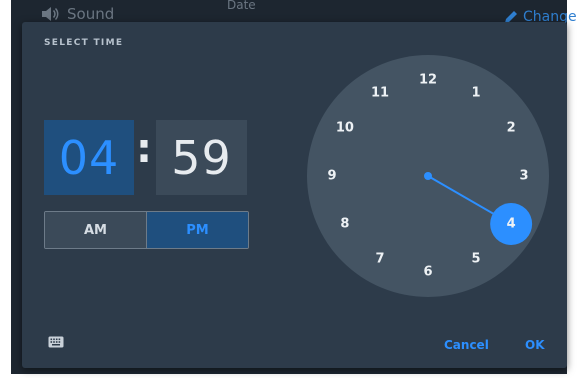 The height and width of the screenshot is (378, 577). Describe the element at coordinates (91, 14) in the screenshot. I see `background-sound-label: Sound` at that location.